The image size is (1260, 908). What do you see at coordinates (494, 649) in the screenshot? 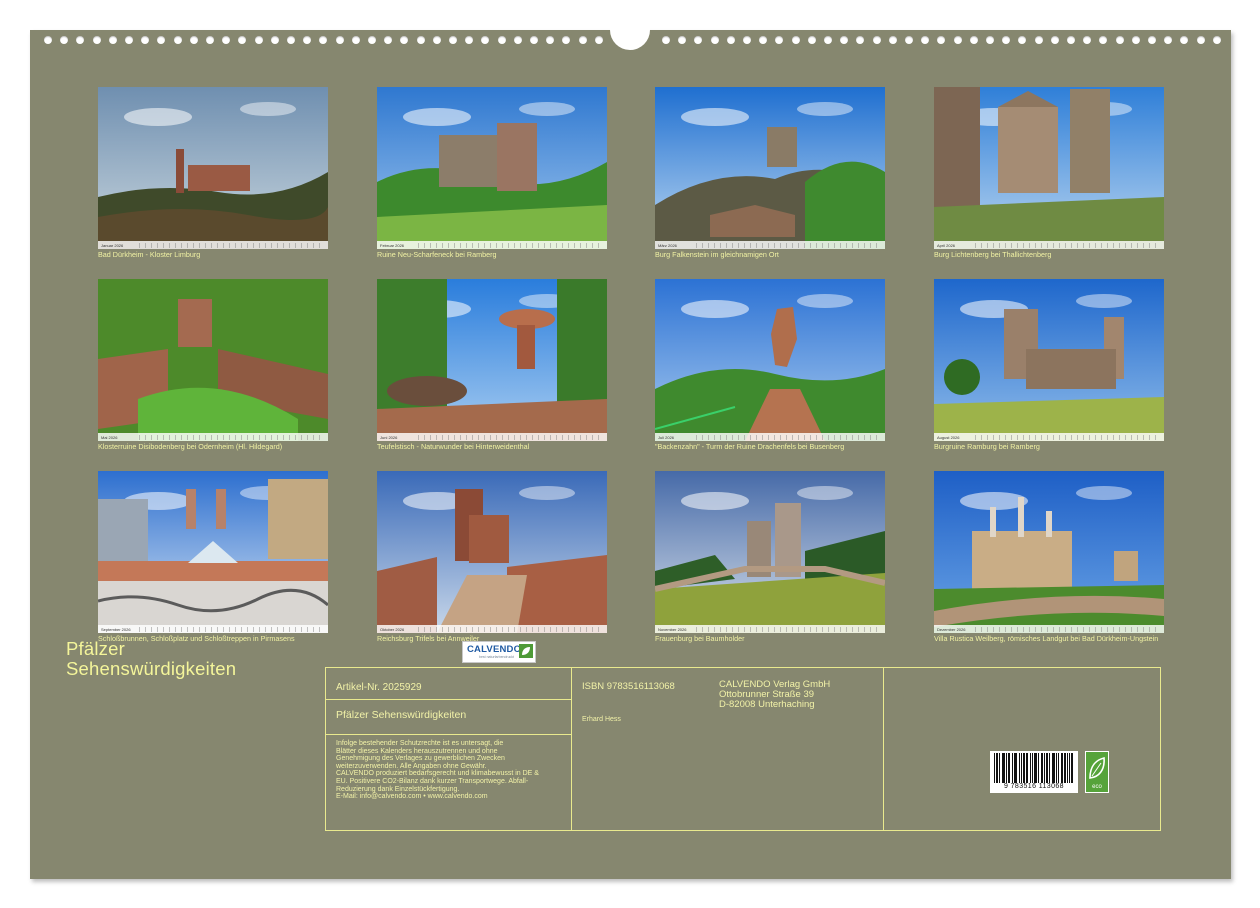
I see `calvendo-logo-text: CALVENDO` at bounding box center [494, 649].